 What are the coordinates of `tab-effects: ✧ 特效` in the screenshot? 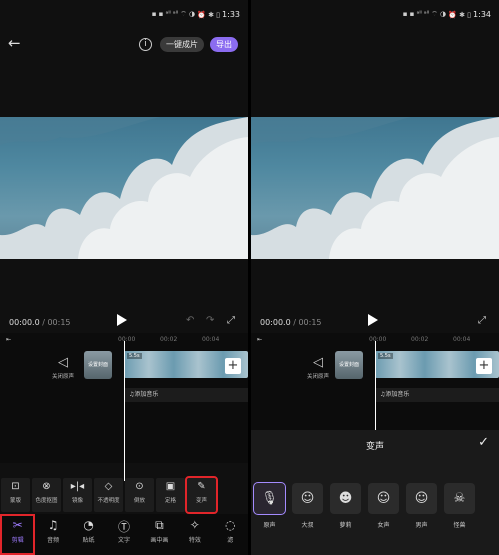 It's located at (194, 534).